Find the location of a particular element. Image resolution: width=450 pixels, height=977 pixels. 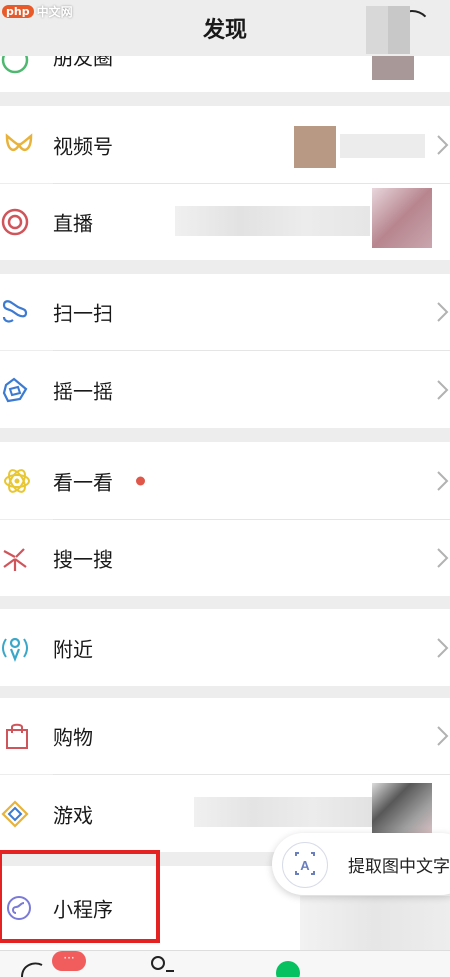

row-live: 直播 is located at coordinates (225, 222).